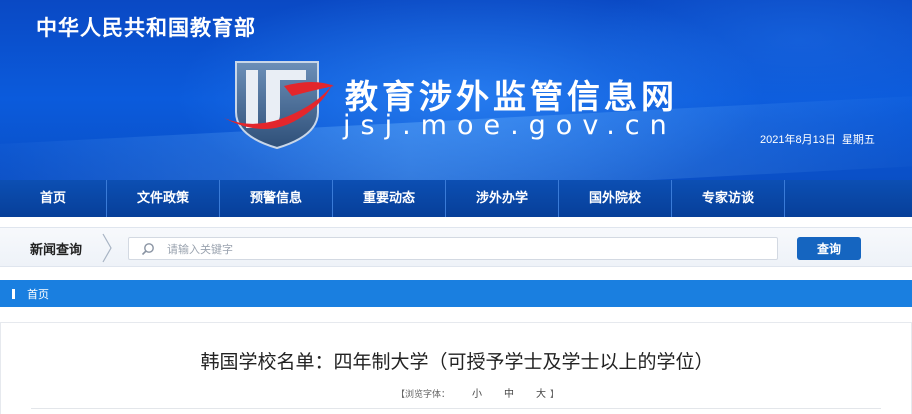 The image size is (912, 414). I want to click on font-size-medium: 中, so click(509, 394).